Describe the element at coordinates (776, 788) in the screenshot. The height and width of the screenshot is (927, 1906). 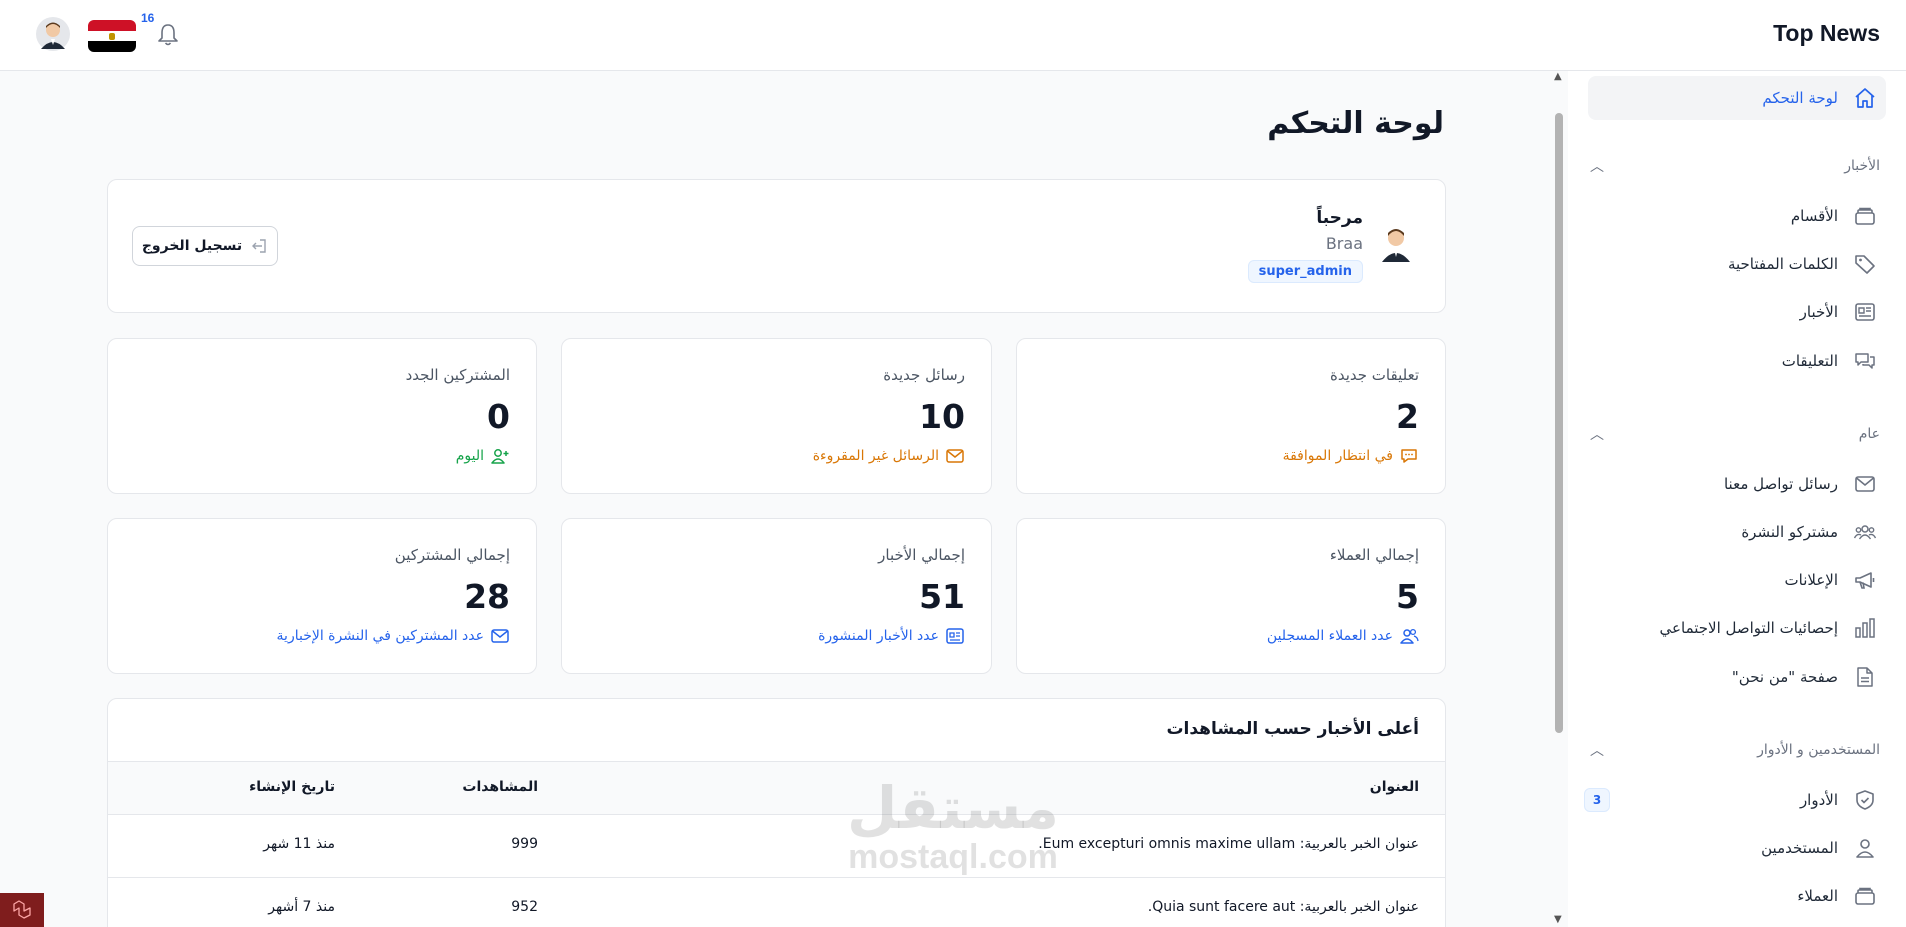
I see `table-header: العنوان المشاهدات تاريخ الإنشاء` at that location.